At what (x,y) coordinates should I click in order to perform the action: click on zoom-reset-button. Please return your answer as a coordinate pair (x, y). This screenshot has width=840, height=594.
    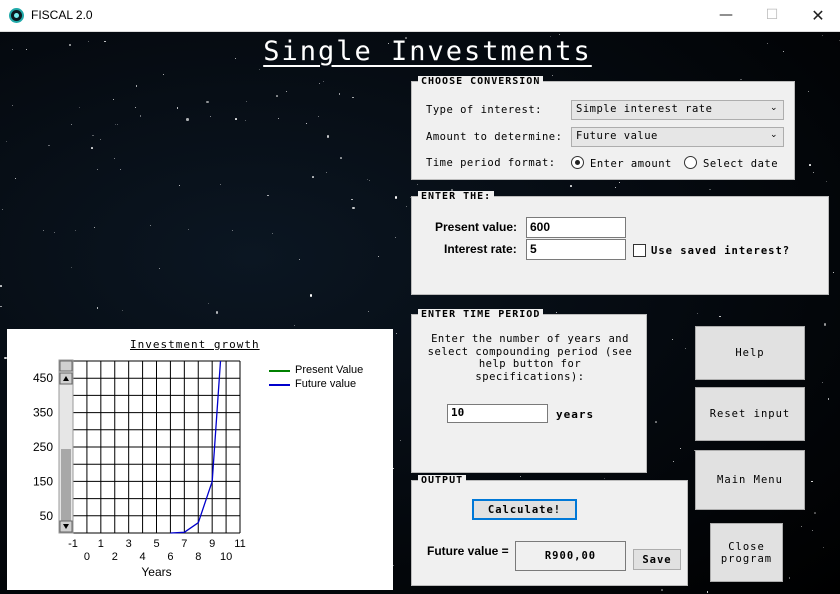
    Looking at the image, I should click on (66, 366).